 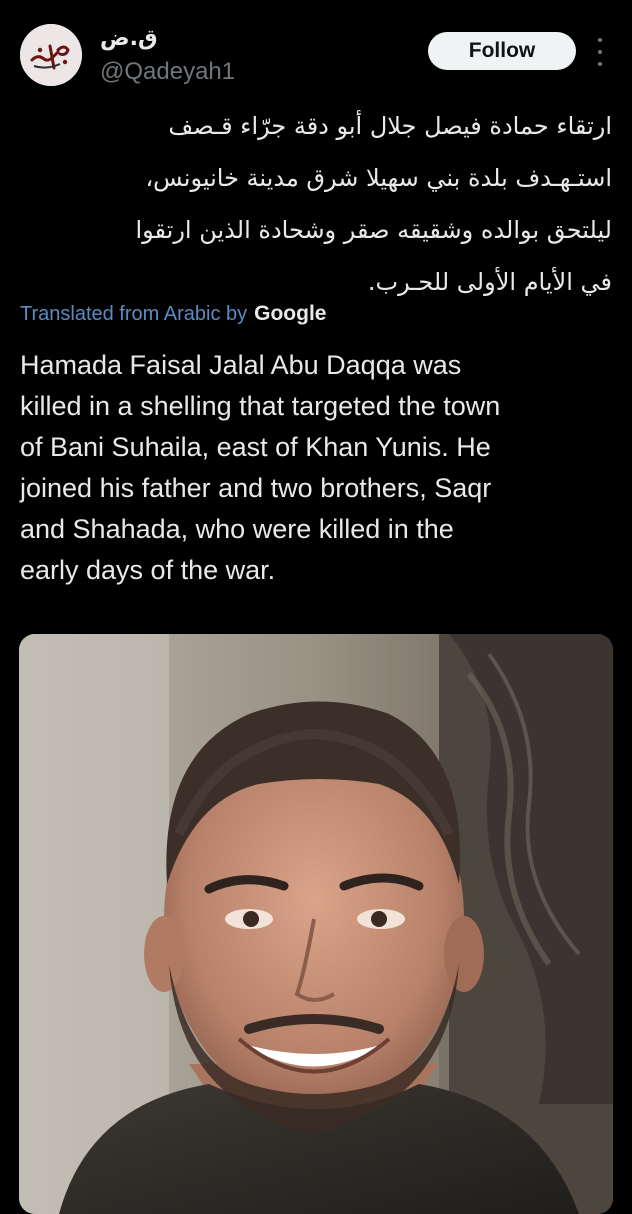 What do you see at coordinates (167, 72) in the screenshot?
I see `author-handle: @Qadeyah1` at bounding box center [167, 72].